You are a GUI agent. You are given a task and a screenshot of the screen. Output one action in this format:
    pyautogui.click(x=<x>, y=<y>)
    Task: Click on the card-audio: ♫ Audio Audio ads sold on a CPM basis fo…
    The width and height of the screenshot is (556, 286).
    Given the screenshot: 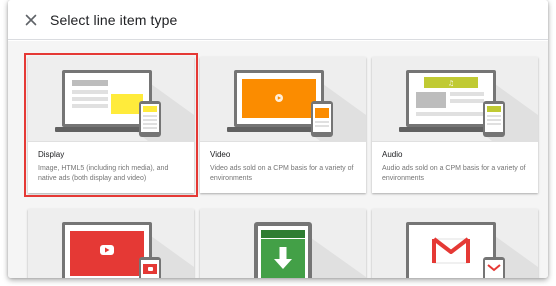 What is the action you would take?
    pyautogui.click(x=455, y=125)
    